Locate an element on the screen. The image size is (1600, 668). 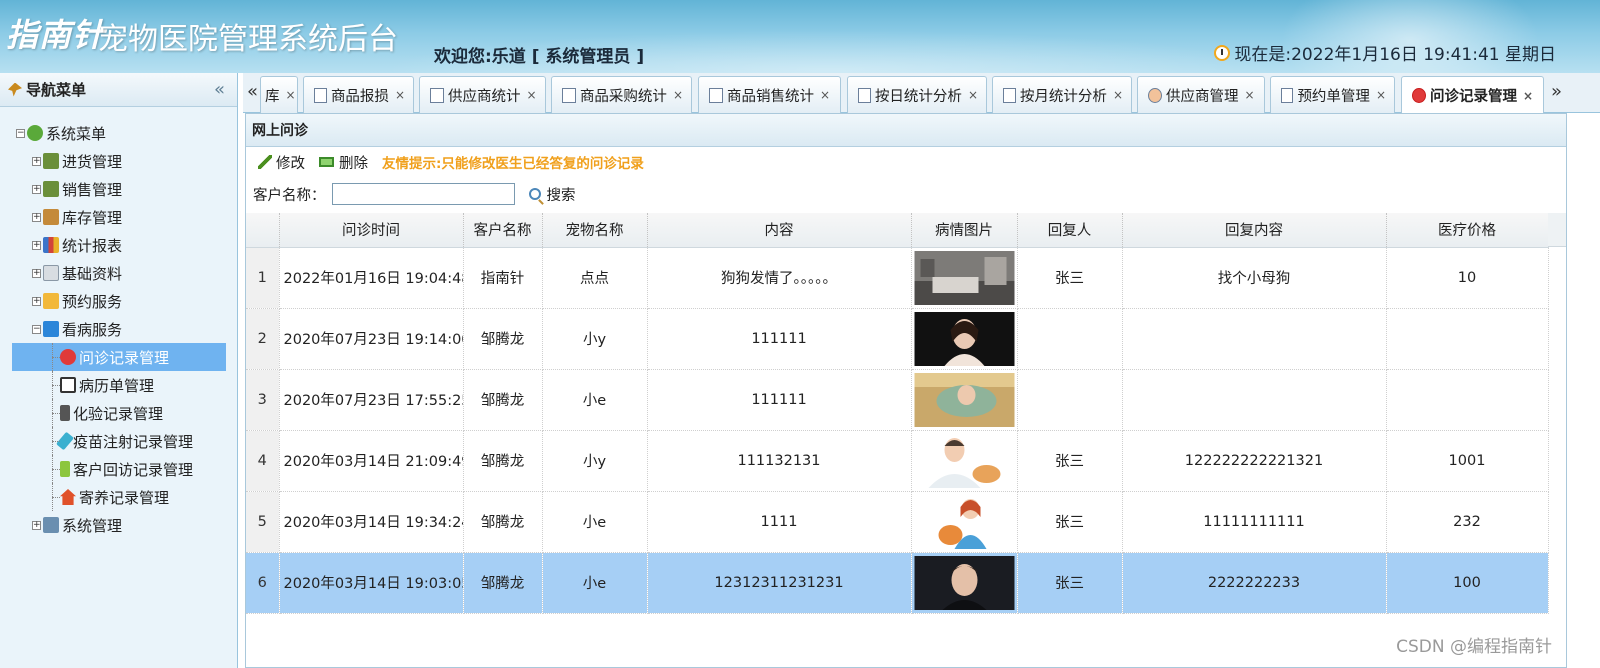
row-number: 4 is located at coordinates (263, 461).